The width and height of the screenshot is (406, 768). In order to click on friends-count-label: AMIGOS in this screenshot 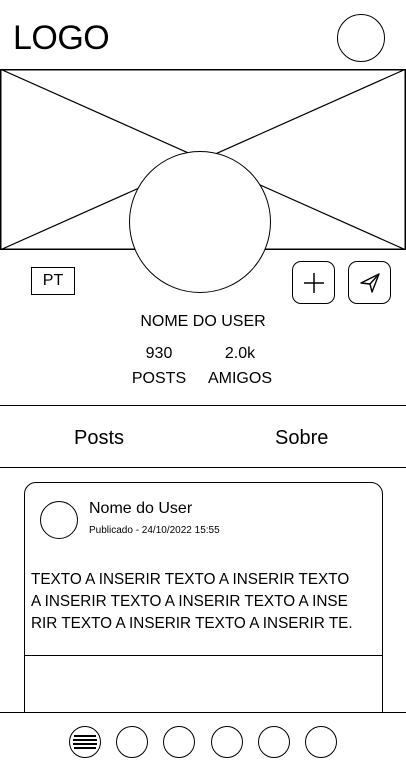, I will do `click(239, 378)`.